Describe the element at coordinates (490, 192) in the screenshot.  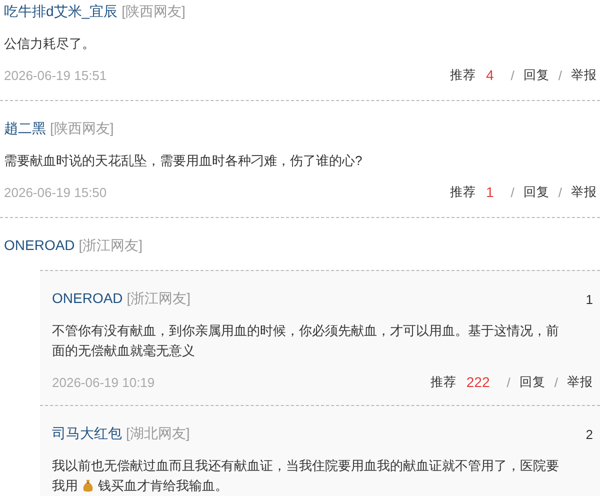
I see `like-count: 1` at that location.